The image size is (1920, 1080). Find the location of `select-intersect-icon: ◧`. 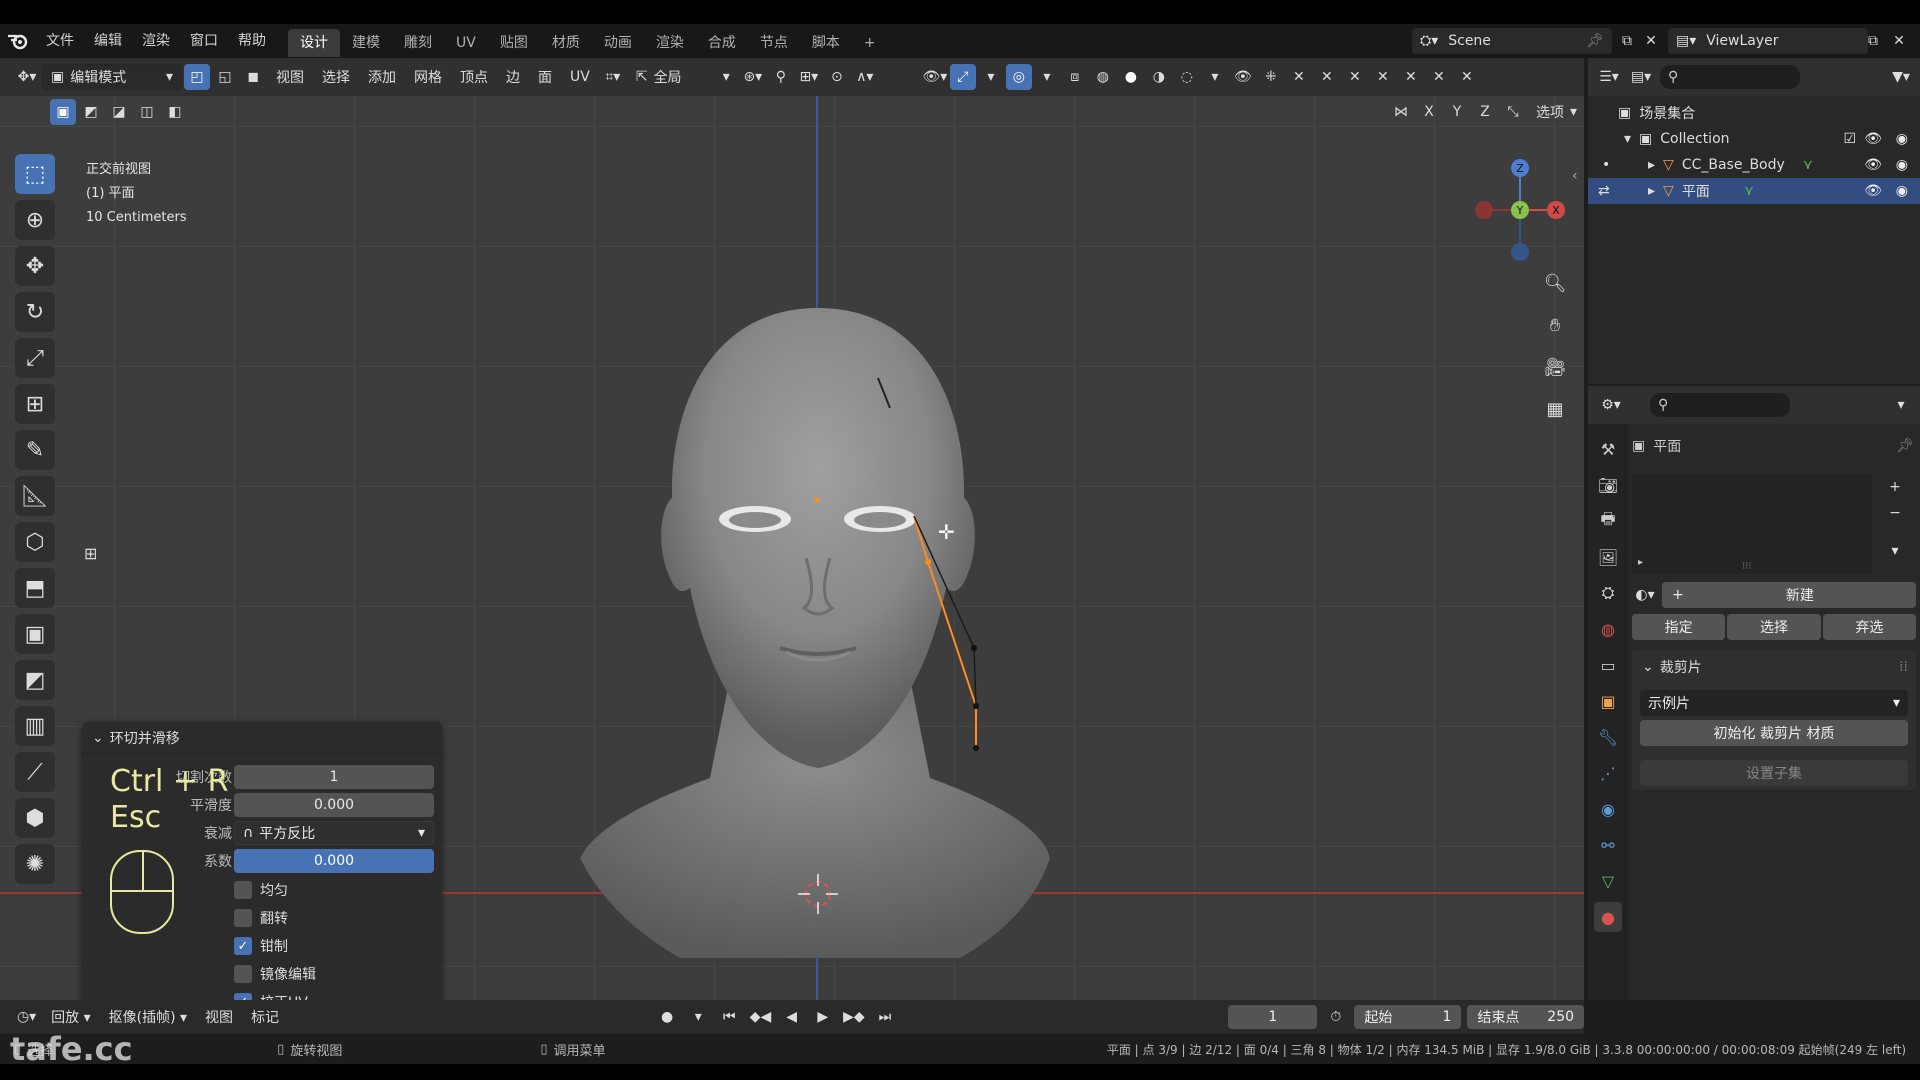

select-intersect-icon: ◧ is located at coordinates (175, 112).